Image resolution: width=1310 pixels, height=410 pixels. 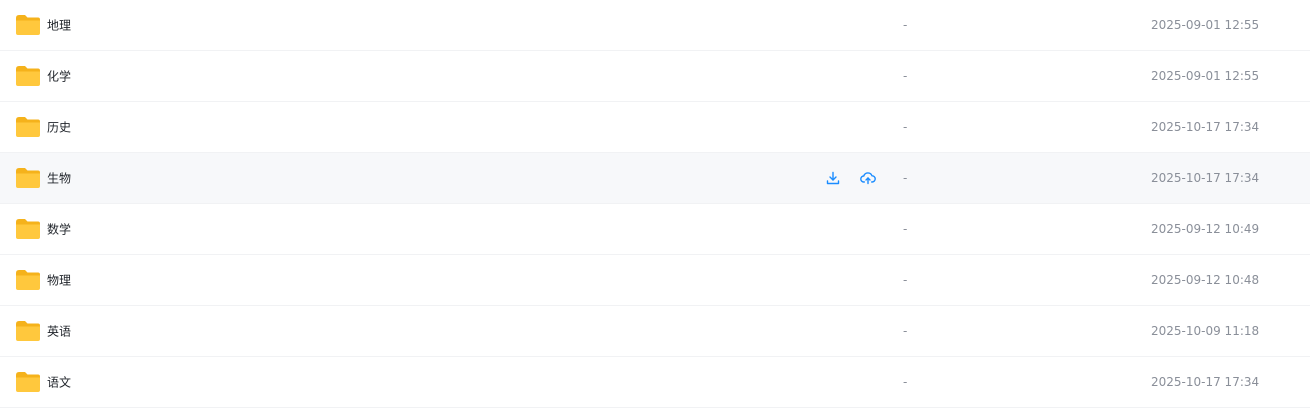 I want to click on file-row: 数学 - 2025-09-12 10:49, so click(x=655, y=229).